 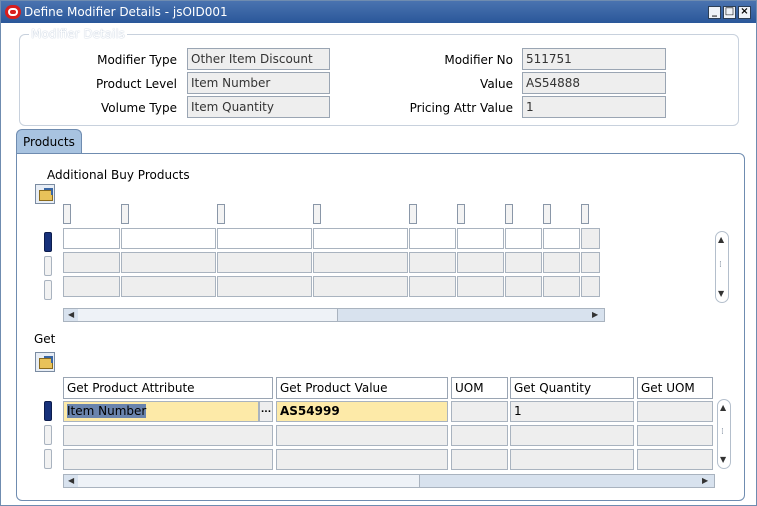 I want to click on maximize-icon: □, so click(x=729, y=12).